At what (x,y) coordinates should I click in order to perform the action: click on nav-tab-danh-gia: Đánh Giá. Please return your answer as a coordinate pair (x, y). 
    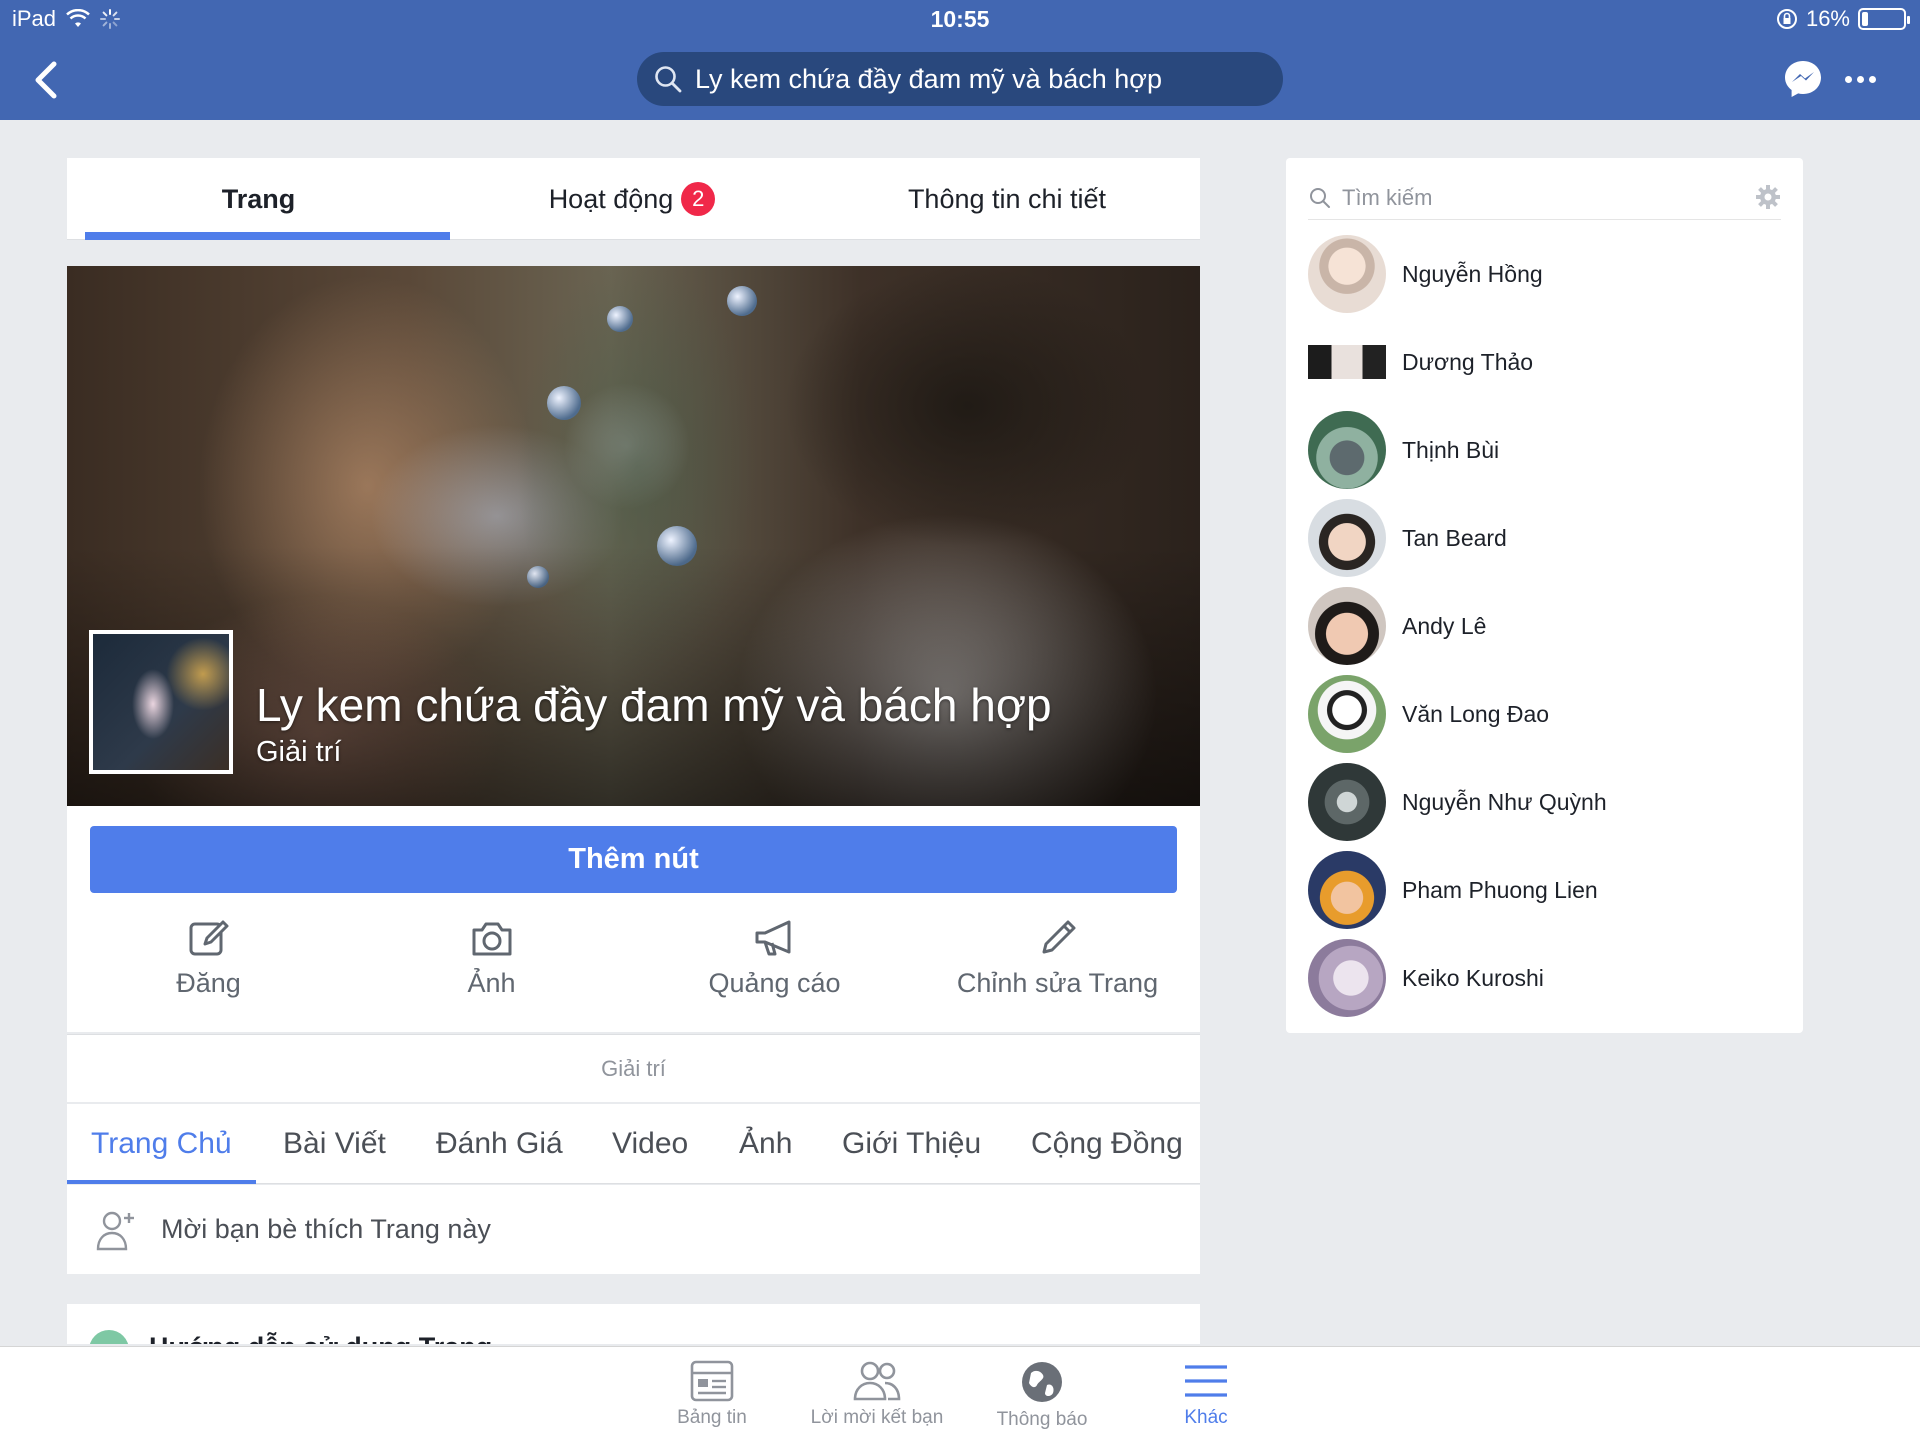
    Looking at the image, I should click on (499, 1144).